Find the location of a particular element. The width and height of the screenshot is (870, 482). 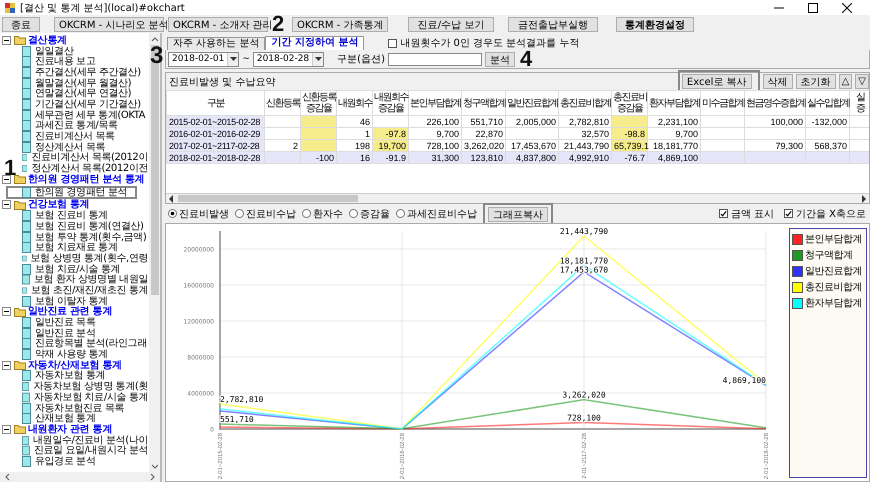

tree-group-label: 일반진료 관련 통계 is located at coordinates (70, 312).